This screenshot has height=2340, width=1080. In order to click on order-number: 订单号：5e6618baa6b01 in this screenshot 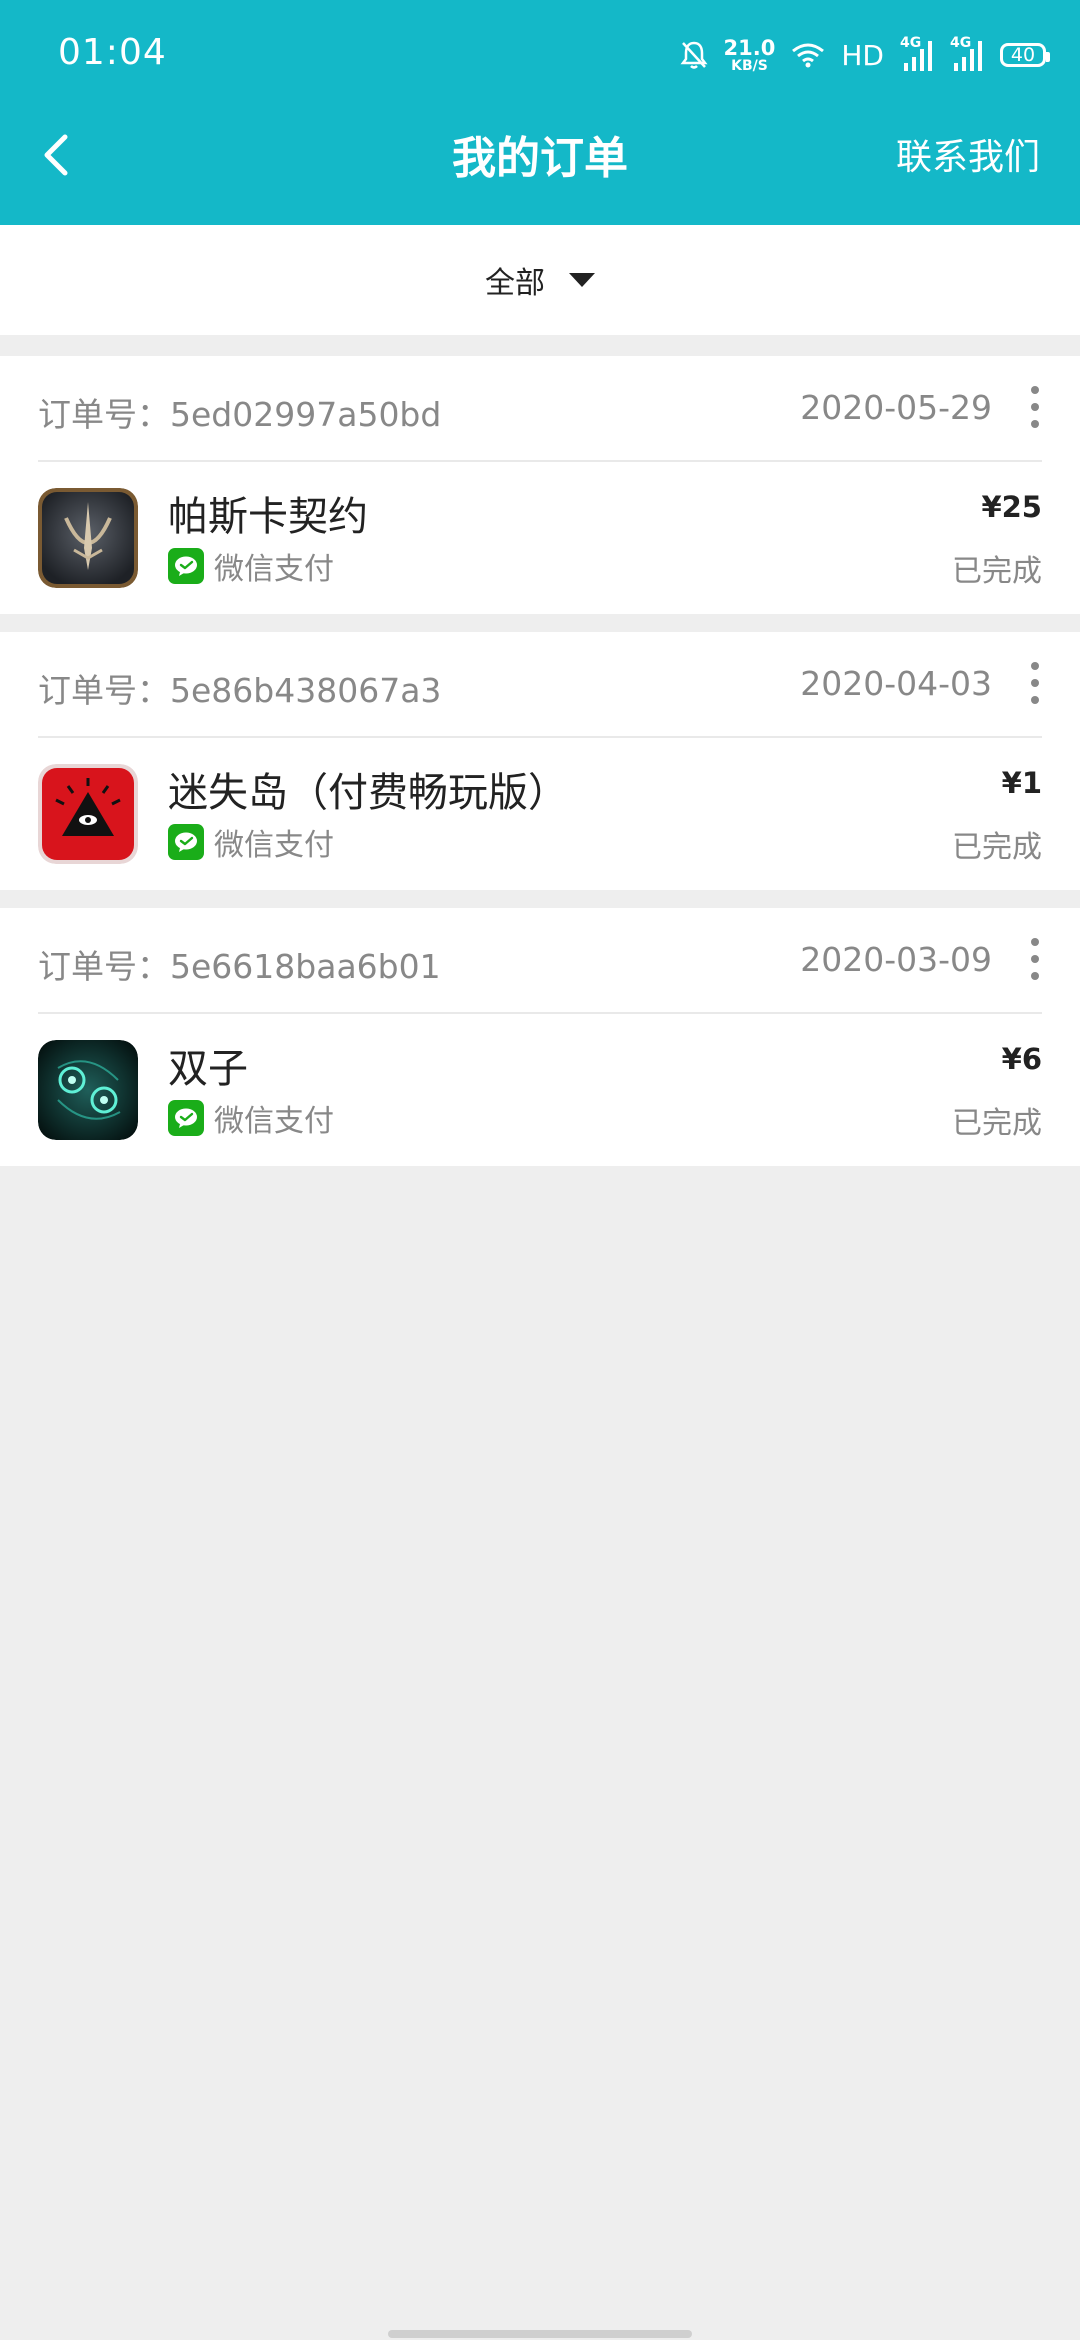, I will do `click(239, 966)`.